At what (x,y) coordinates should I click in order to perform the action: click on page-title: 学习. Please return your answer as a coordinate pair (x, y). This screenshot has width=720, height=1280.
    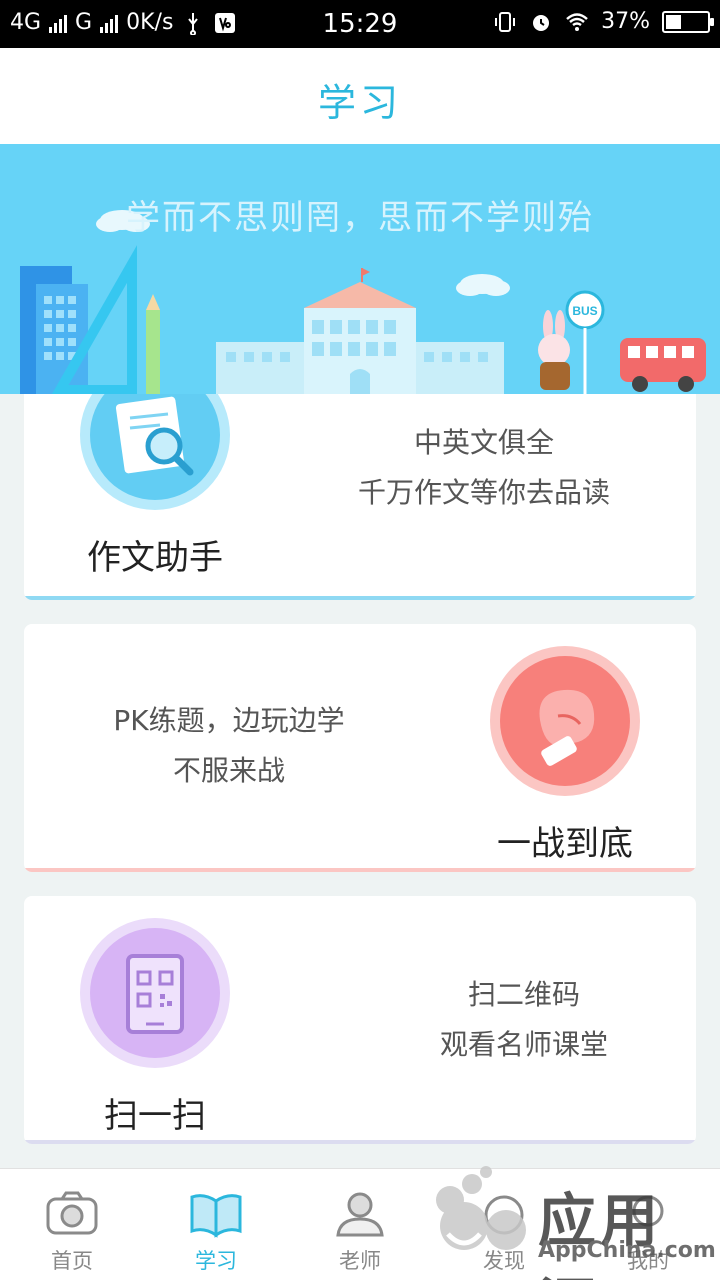
    Looking at the image, I should click on (359, 103).